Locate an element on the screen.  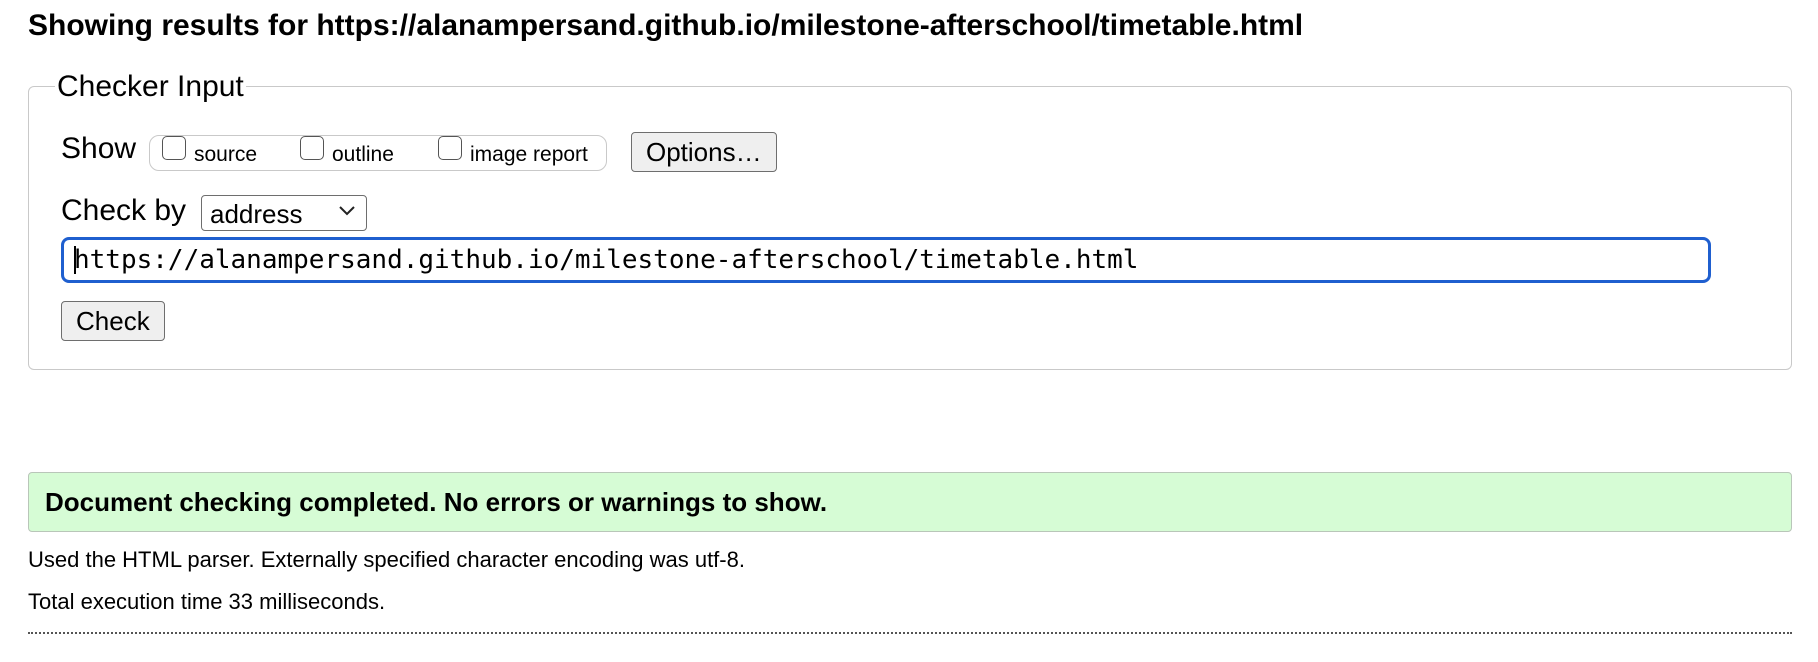
show-options-group: source outline image report is located at coordinates (378, 153).